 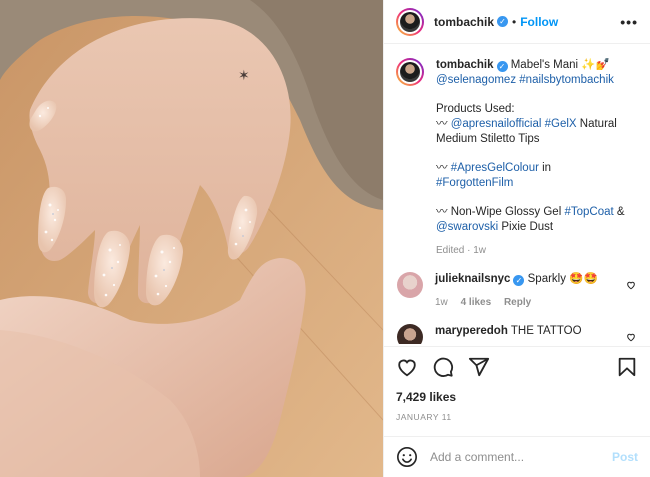 What do you see at coordinates (410, 72) in the screenshot?
I see `caption-avatar` at bounding box center [410, 72].